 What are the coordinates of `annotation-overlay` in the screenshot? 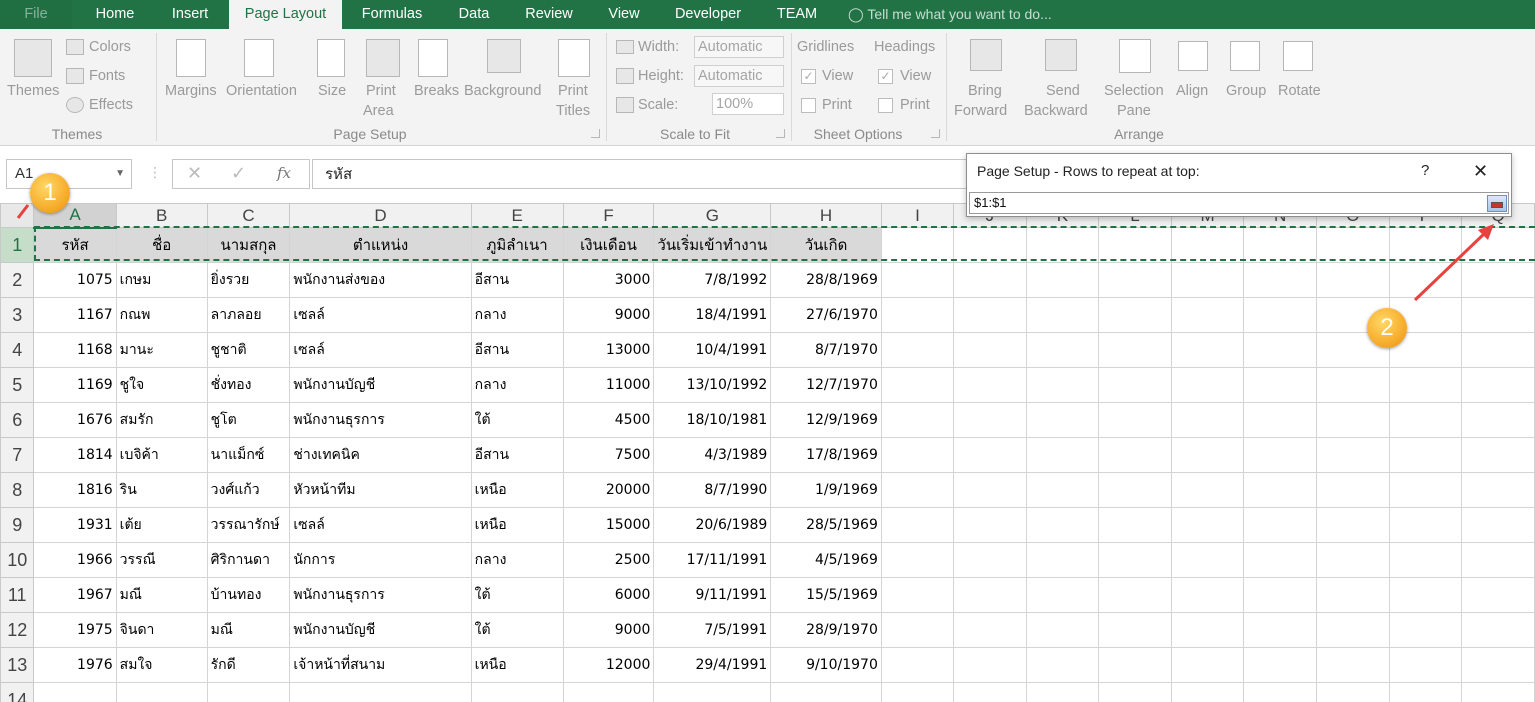 It's located at (755, 253).